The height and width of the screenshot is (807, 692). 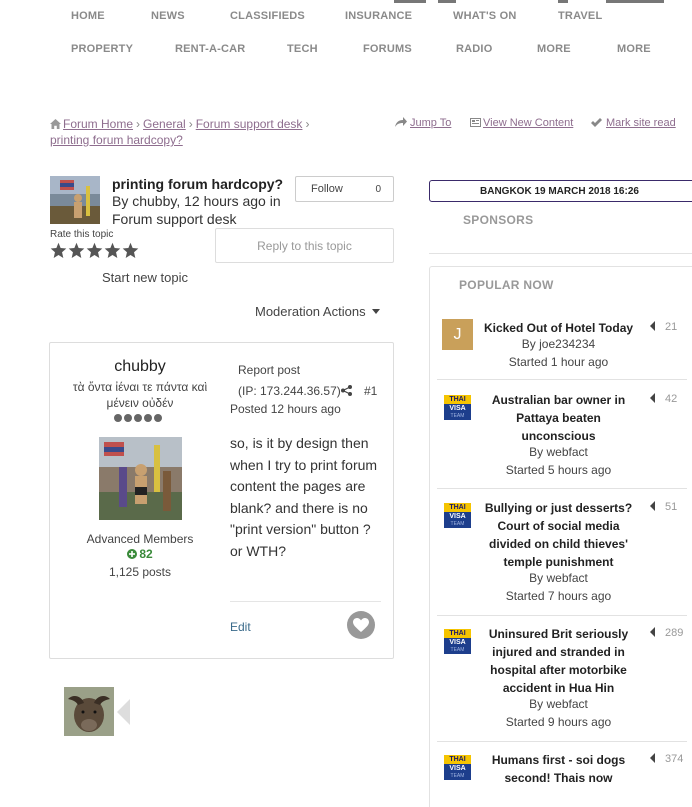 I want to click on author-avatar-photo-icon, so click(x=140, y=478).